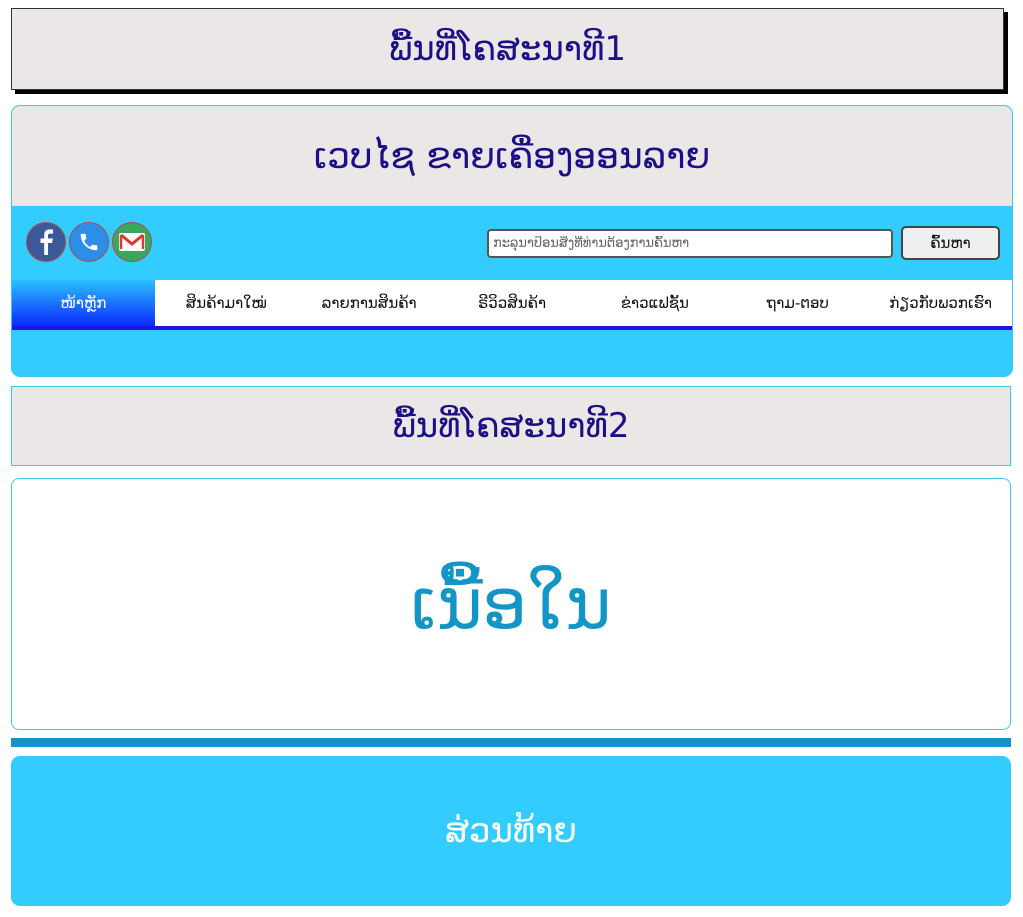 The height and width of the screenshot is (917, 1023). I want to click on ad-space-1: ພື້ນທີ່ໂຄສະນາທີ1, so click(507, 49).